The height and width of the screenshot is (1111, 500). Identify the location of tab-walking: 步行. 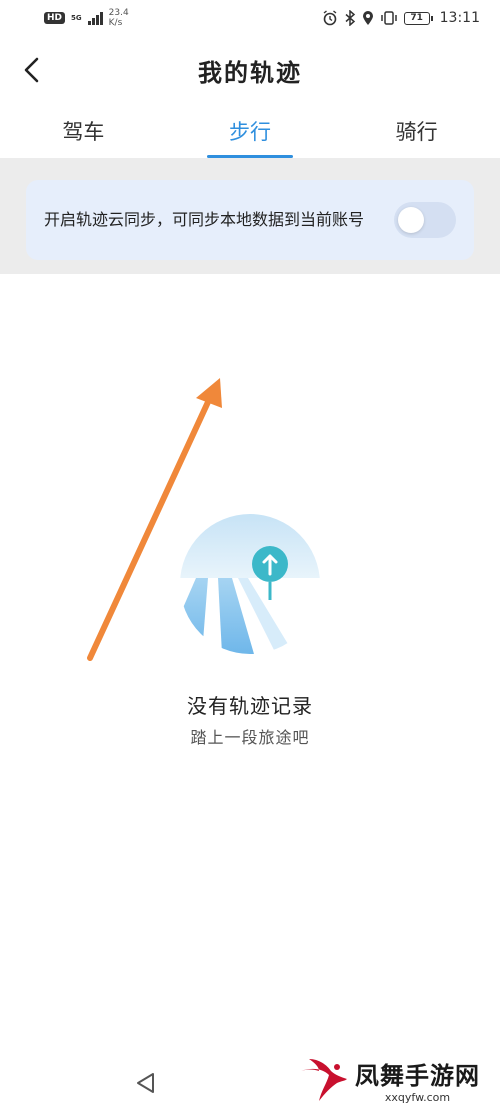
(250, 131).